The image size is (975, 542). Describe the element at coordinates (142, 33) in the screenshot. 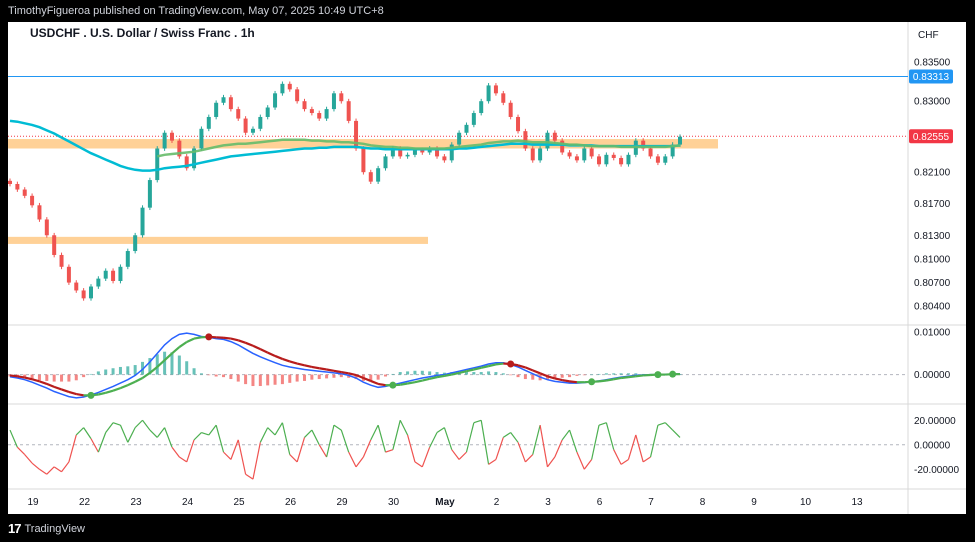

I see `chart-title: USDCHF . U.S. Dollar / Swiss Franc . 1h` at that location.